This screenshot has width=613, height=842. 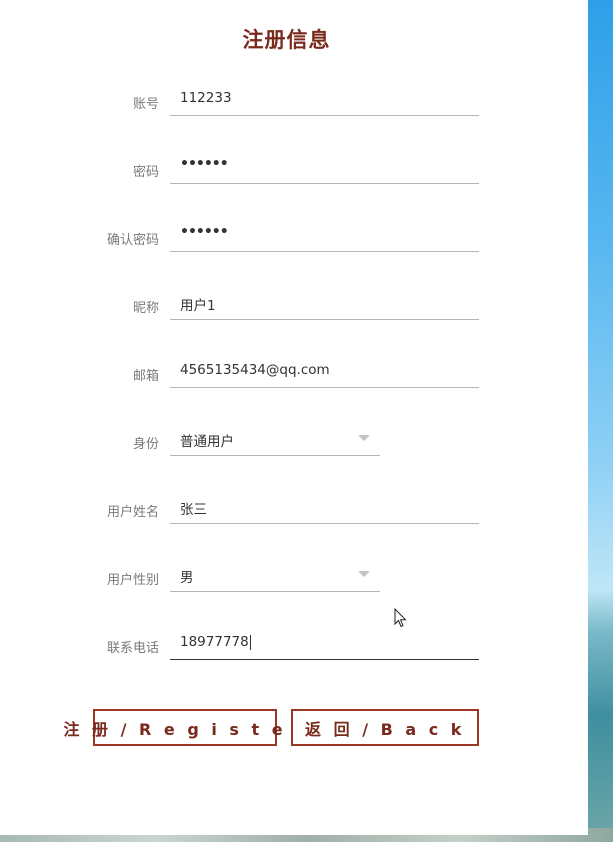 I want to click on gender-value: 男, so click(x=187, y=578).